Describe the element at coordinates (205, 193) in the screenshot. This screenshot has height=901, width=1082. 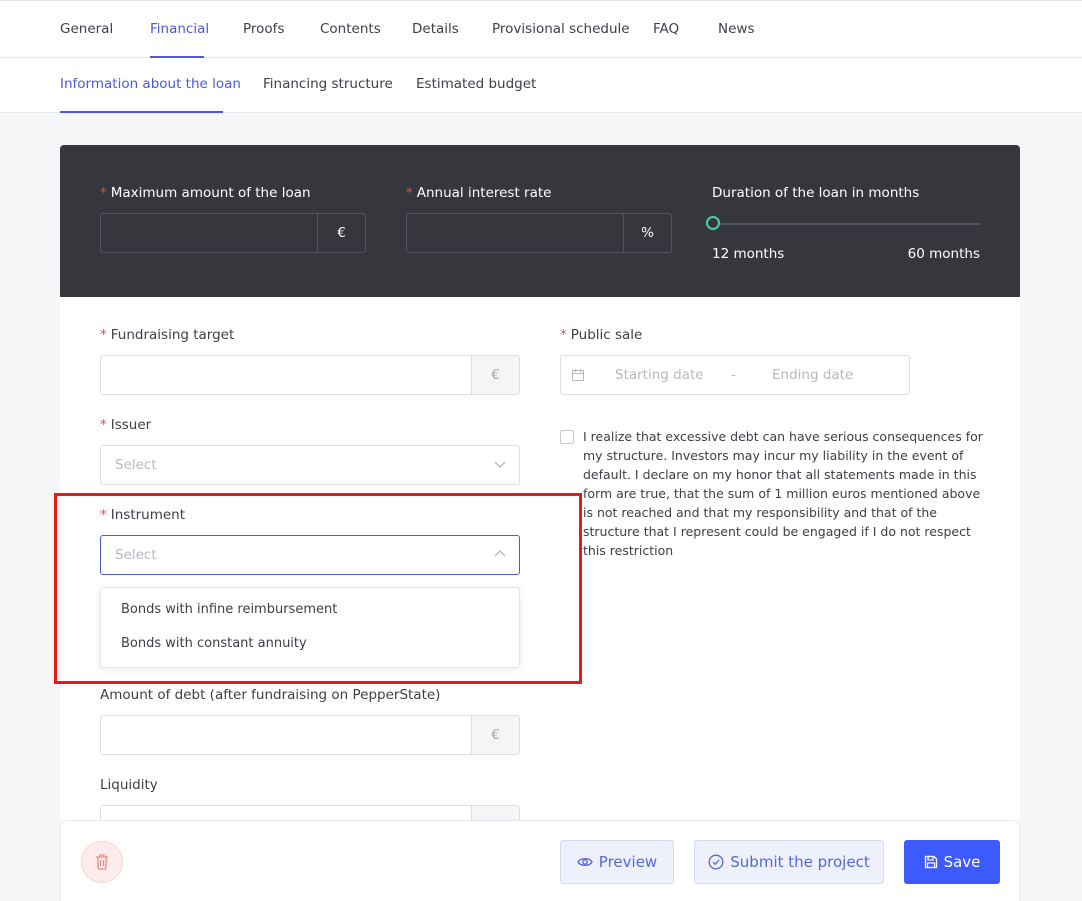
I see `max-amount-label: * Maximum amount of the loan` at that location.